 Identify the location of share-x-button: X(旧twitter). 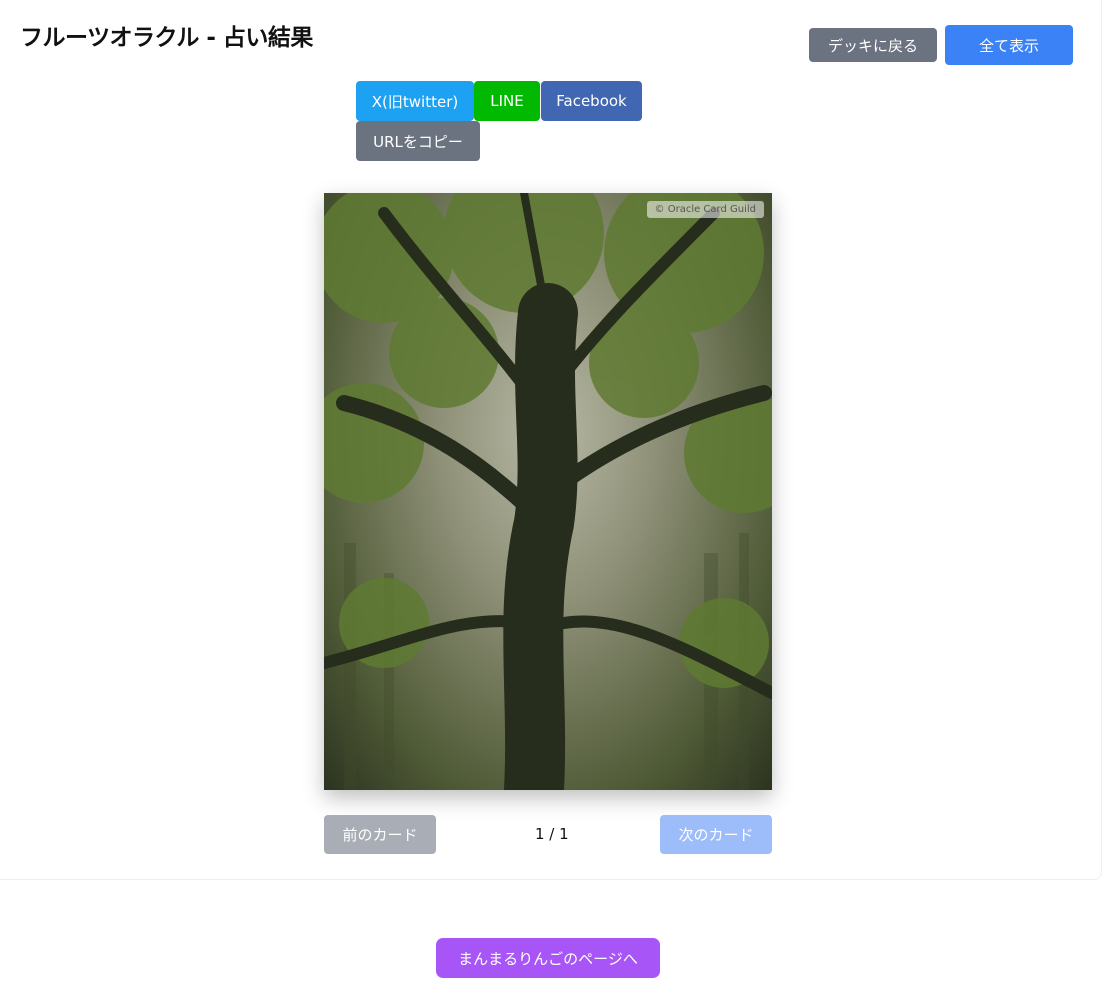
(415, 101).